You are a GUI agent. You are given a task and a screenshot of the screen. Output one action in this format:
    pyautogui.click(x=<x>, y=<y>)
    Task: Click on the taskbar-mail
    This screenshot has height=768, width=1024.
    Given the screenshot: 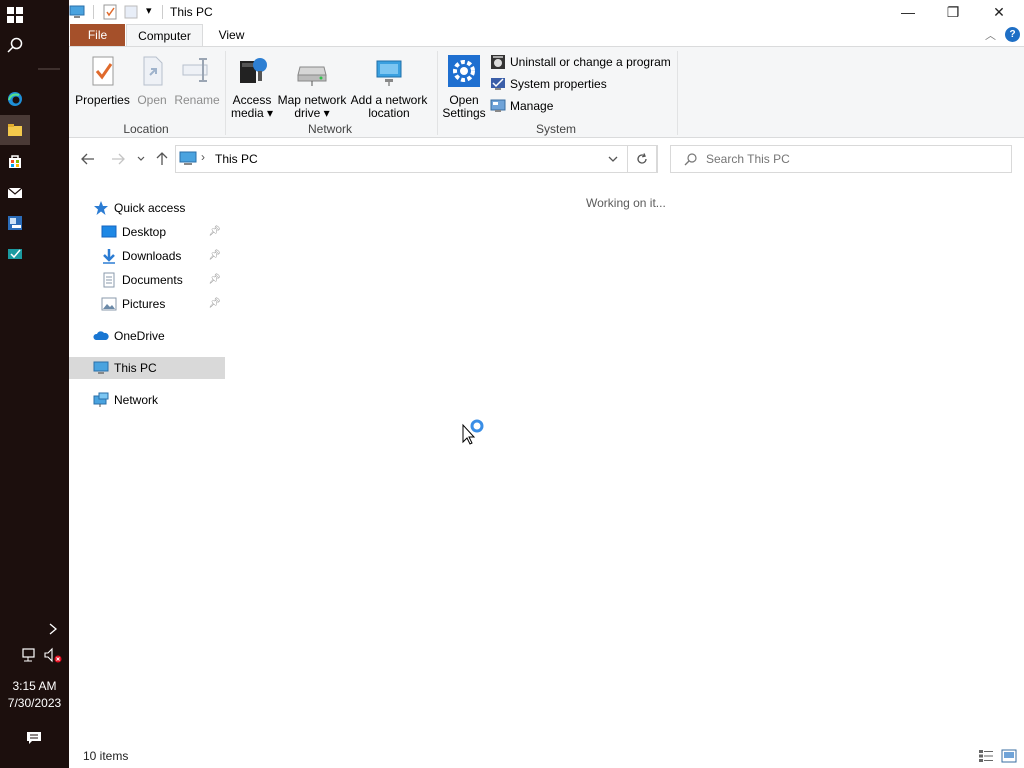 What is the action you would take?
    pyautogui.click(x=15, y=192)
    